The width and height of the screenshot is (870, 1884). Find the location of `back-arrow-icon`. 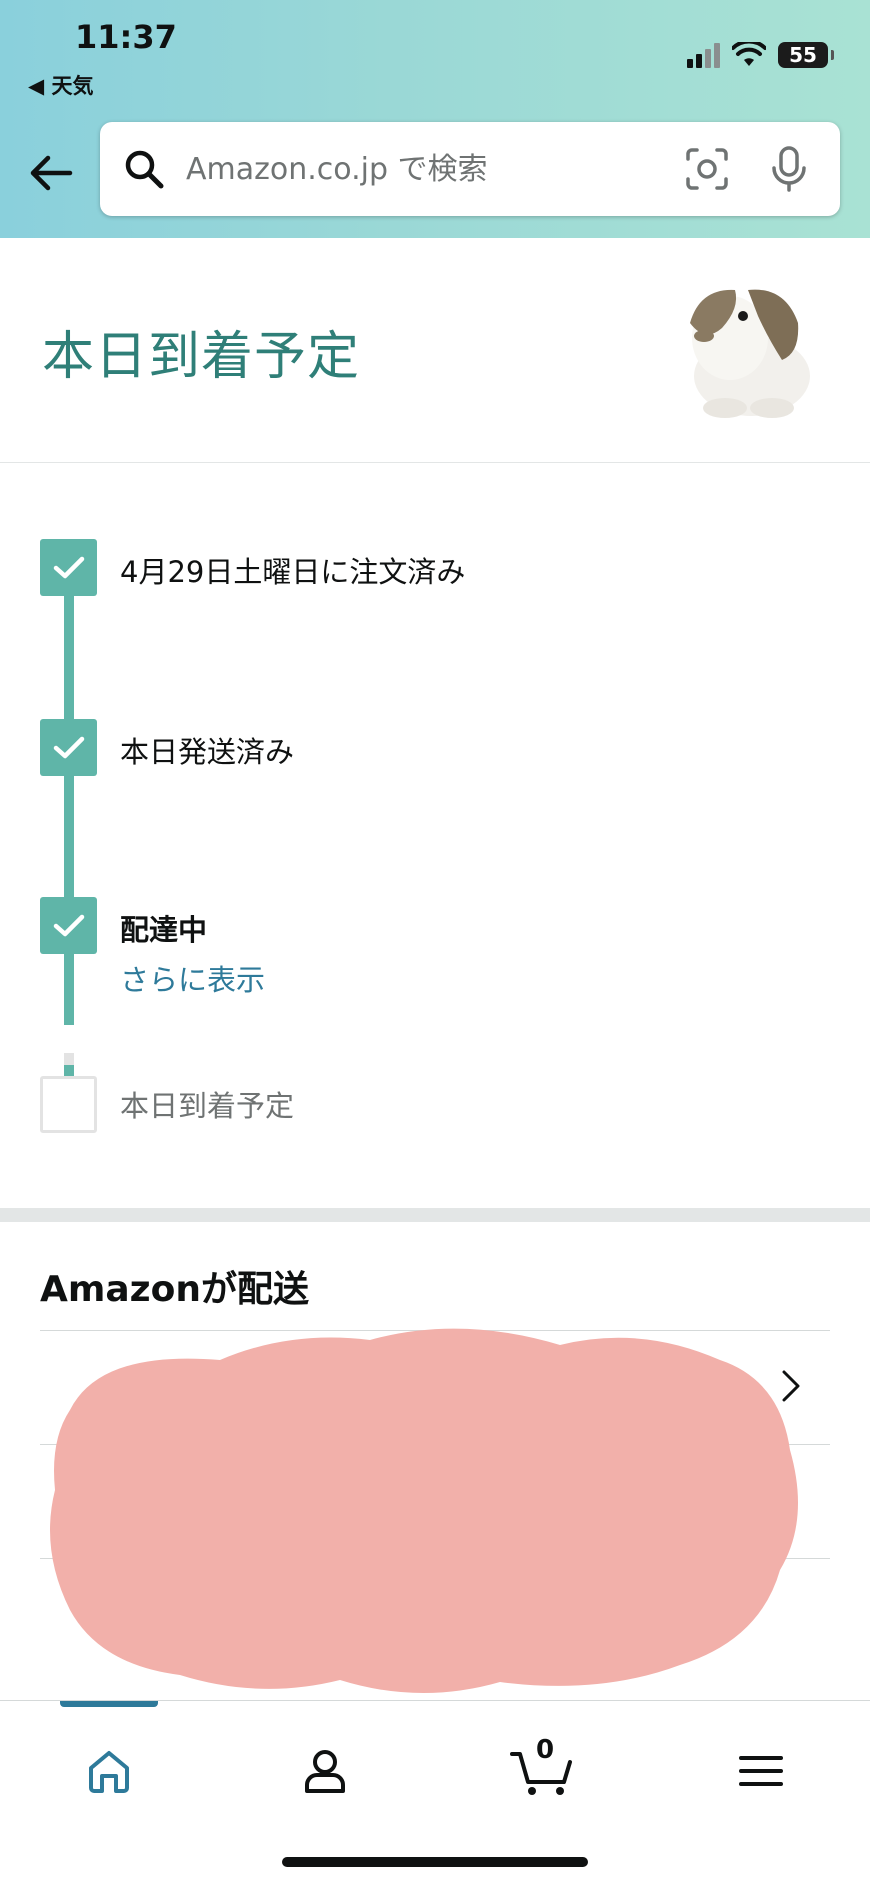

back-arrow-icon is located at coordinates (51, 173).